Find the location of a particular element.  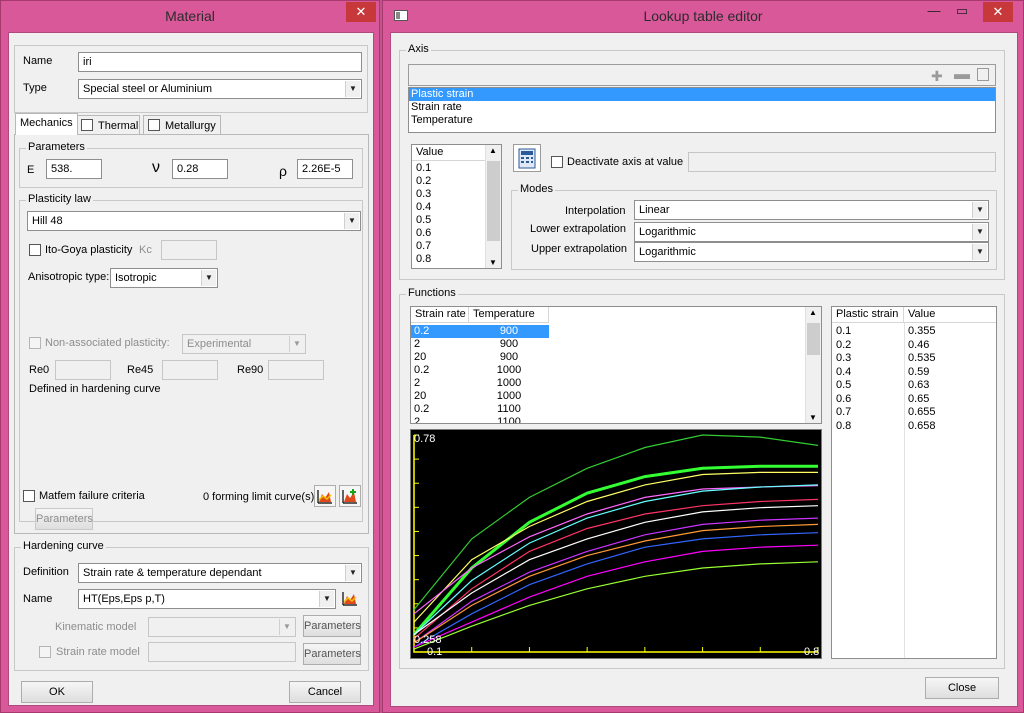

strain-rate-header: Strain rate is located at coordinates (440, 315).